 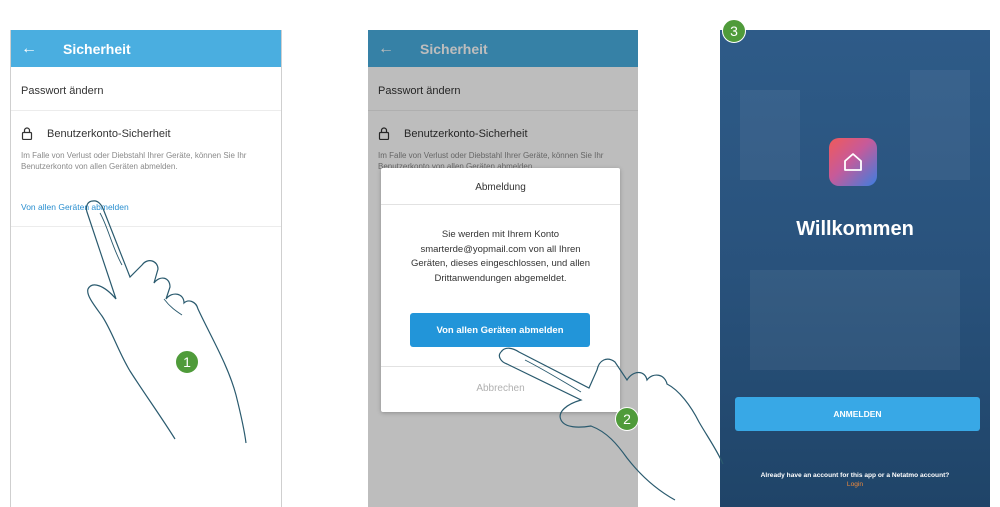 I want to click on account-security-item: Benutzerkonto-Sicherheit, so click(x=96, y=133).